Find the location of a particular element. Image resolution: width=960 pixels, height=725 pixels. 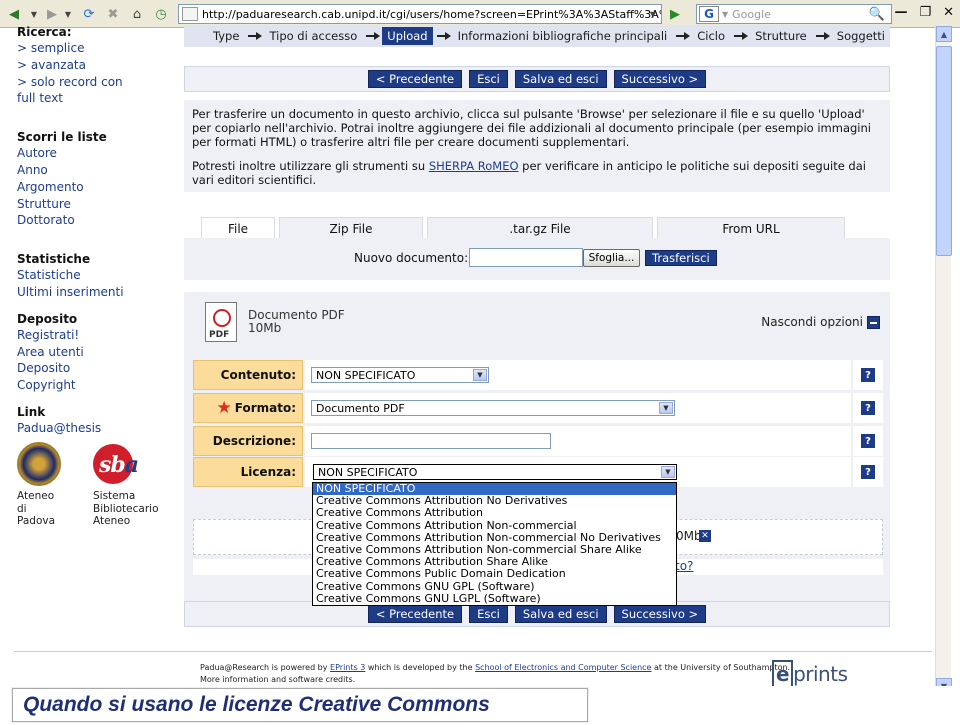

tab-zip-file: Zip File is located at coordinates (351, 228).